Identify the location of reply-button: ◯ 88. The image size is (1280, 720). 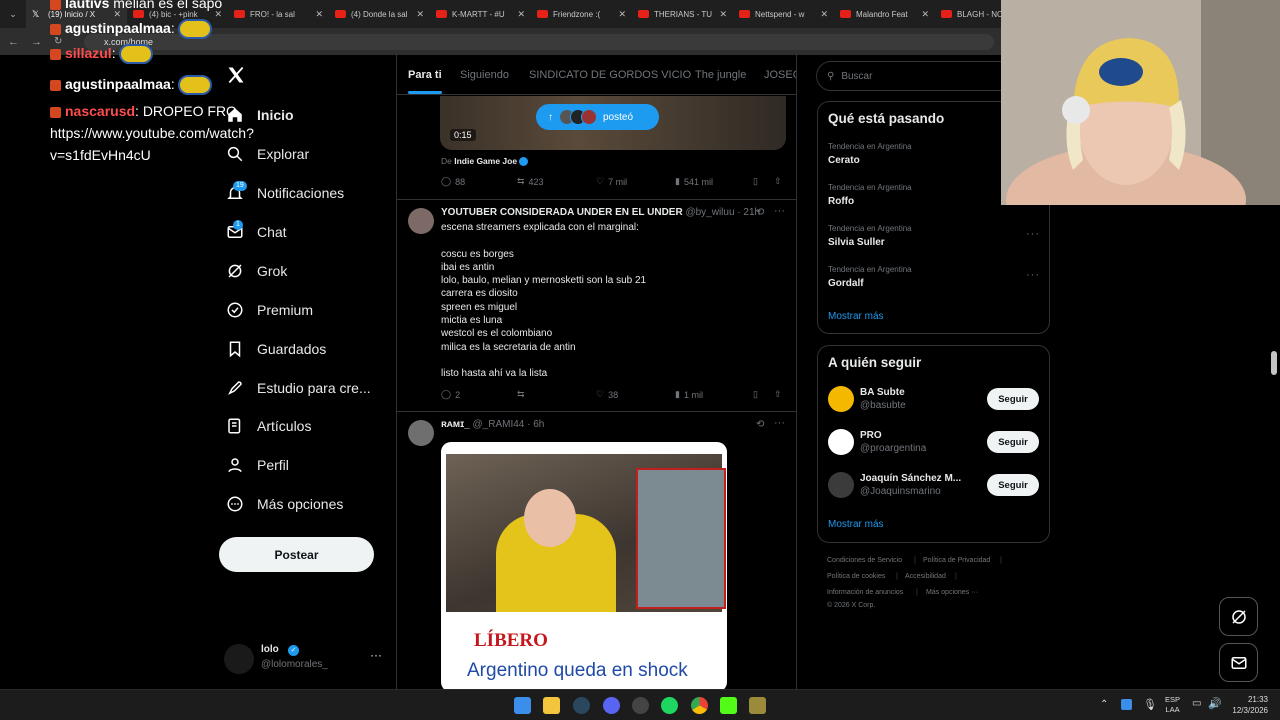
(453, 181).